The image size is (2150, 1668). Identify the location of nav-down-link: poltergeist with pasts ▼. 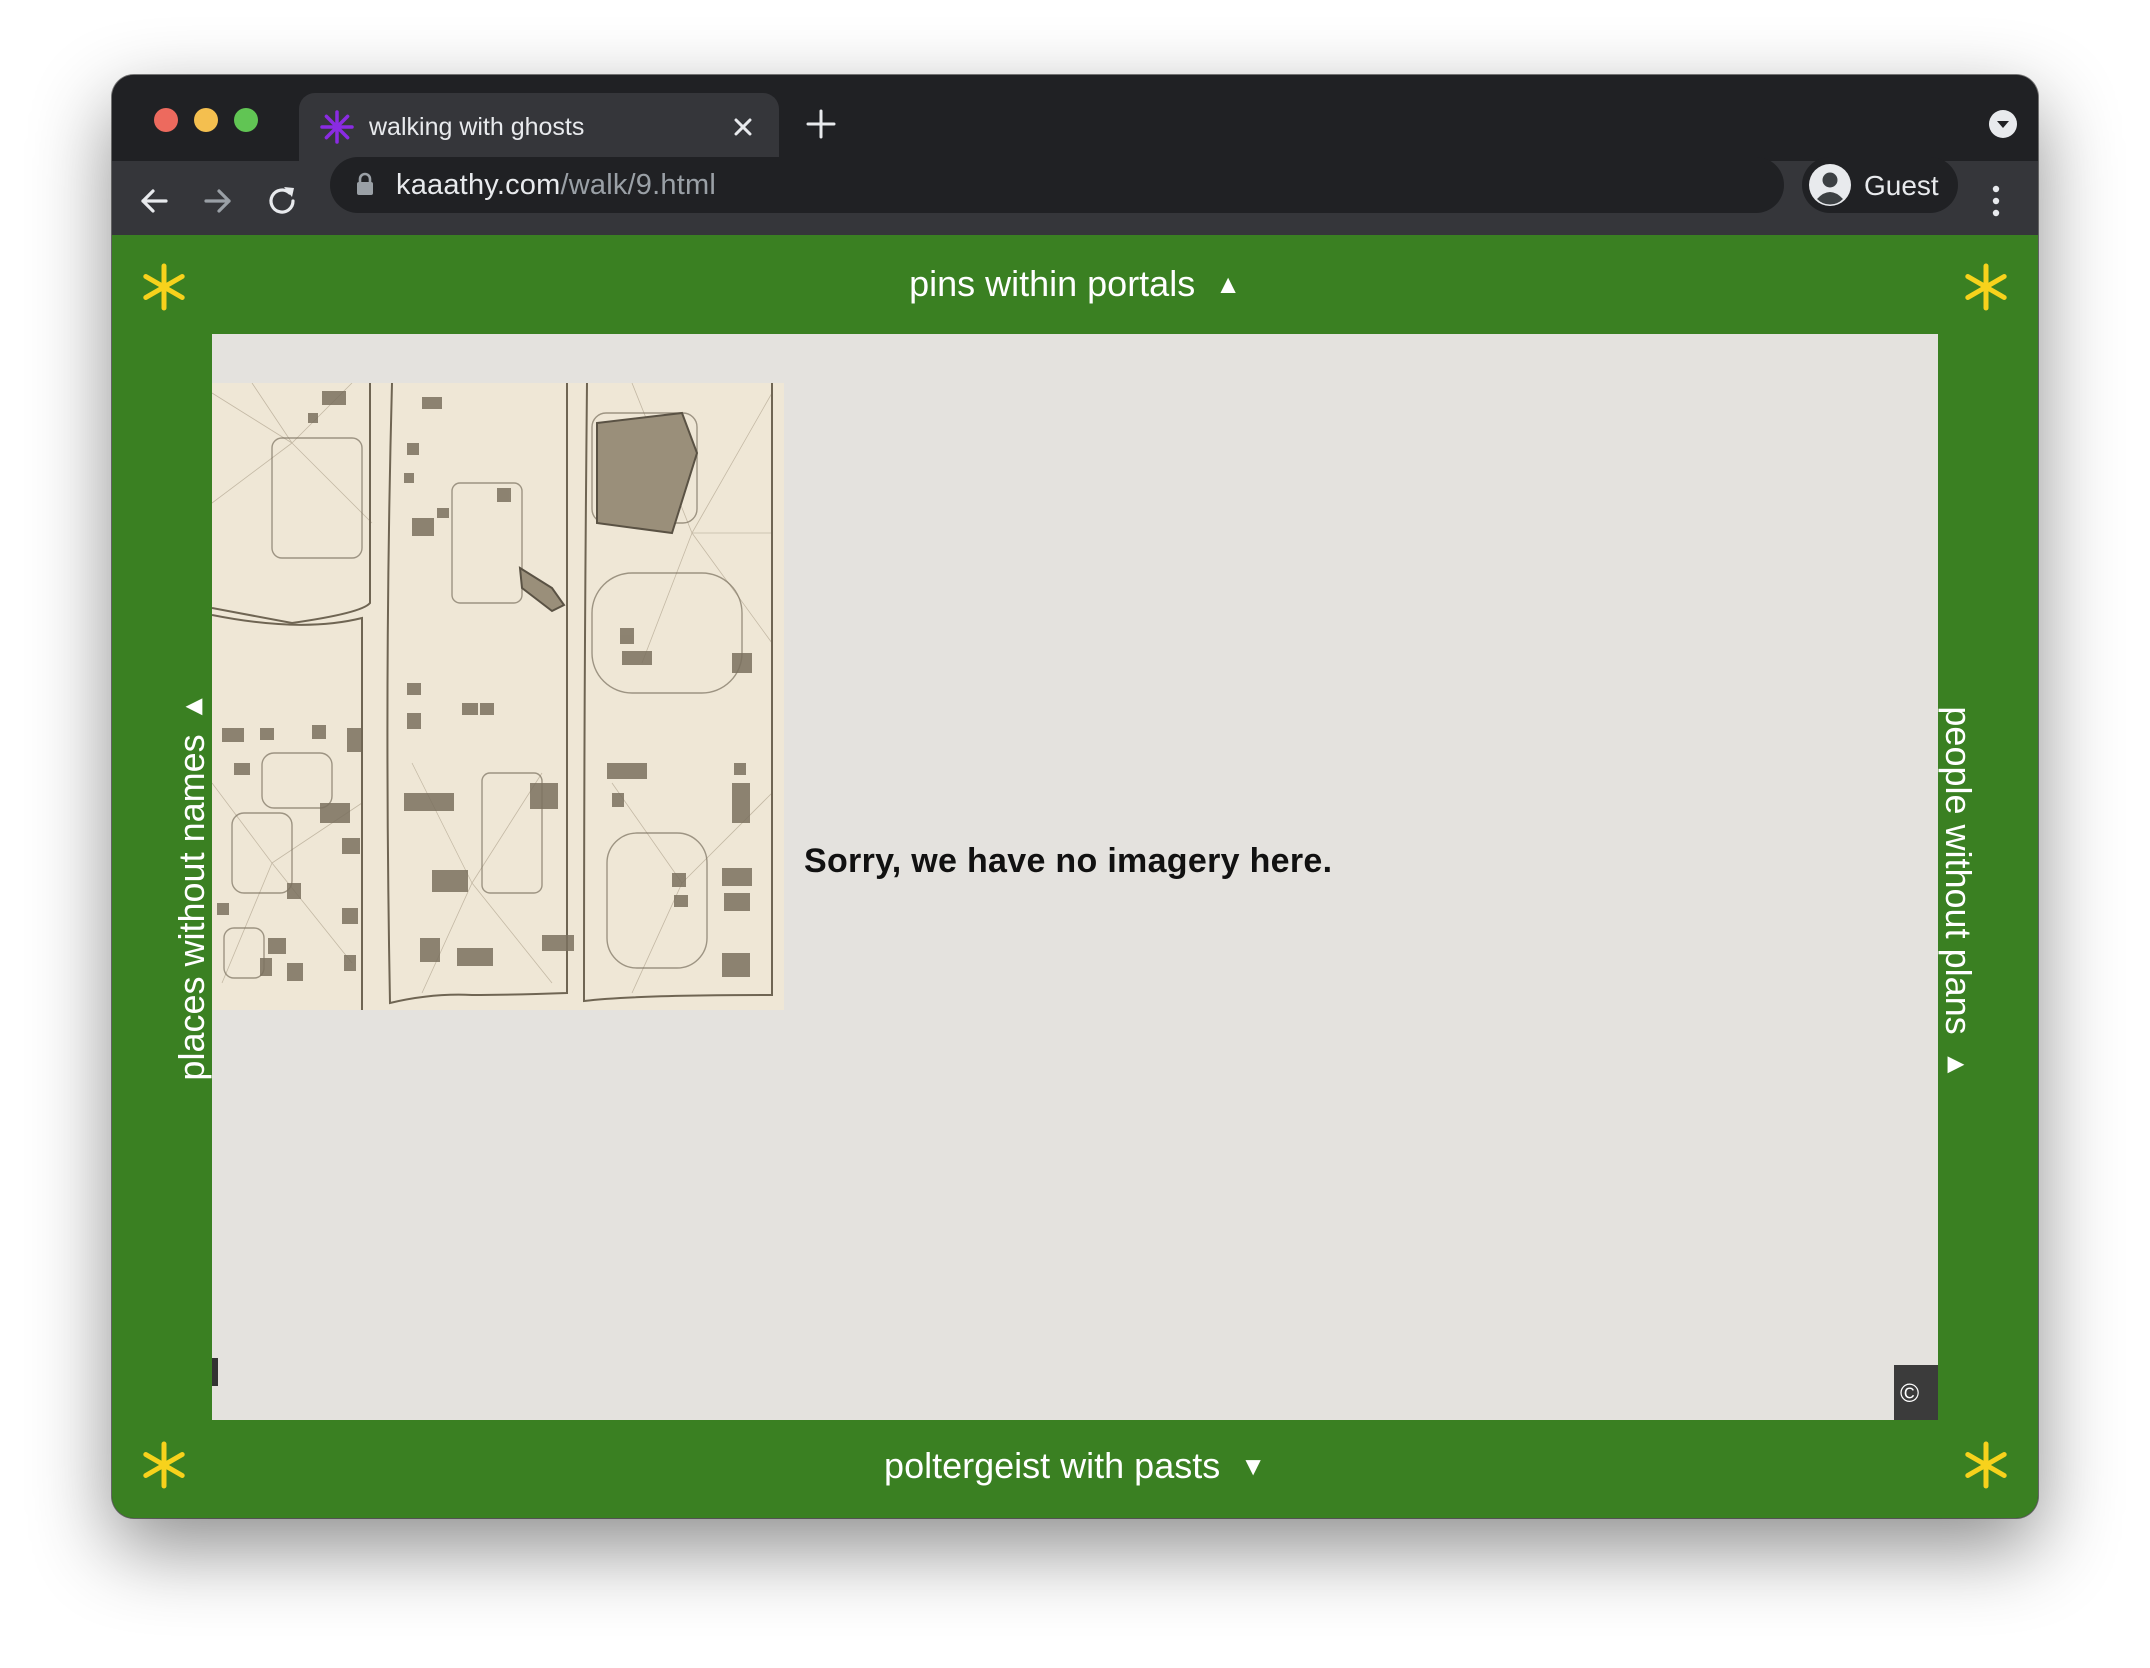
(1075, 1466).